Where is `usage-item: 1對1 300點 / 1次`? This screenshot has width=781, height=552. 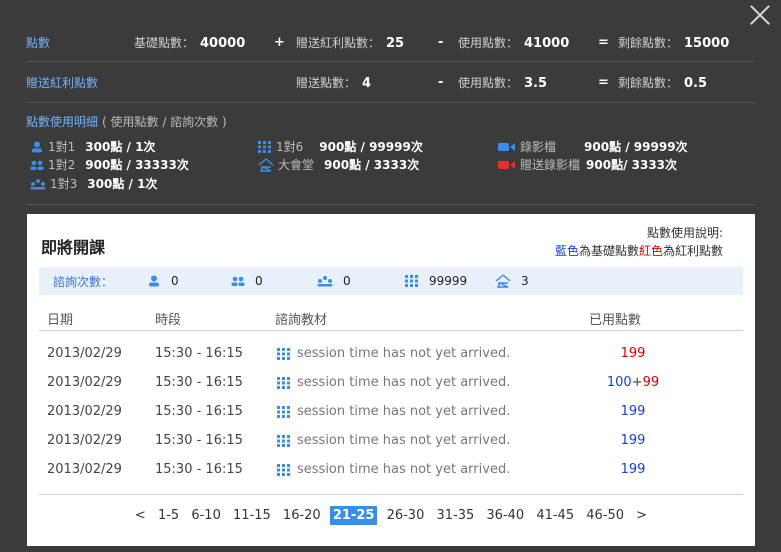 usage-item: 1對1 300點 / 1次 is located at coordinates (92, 146).